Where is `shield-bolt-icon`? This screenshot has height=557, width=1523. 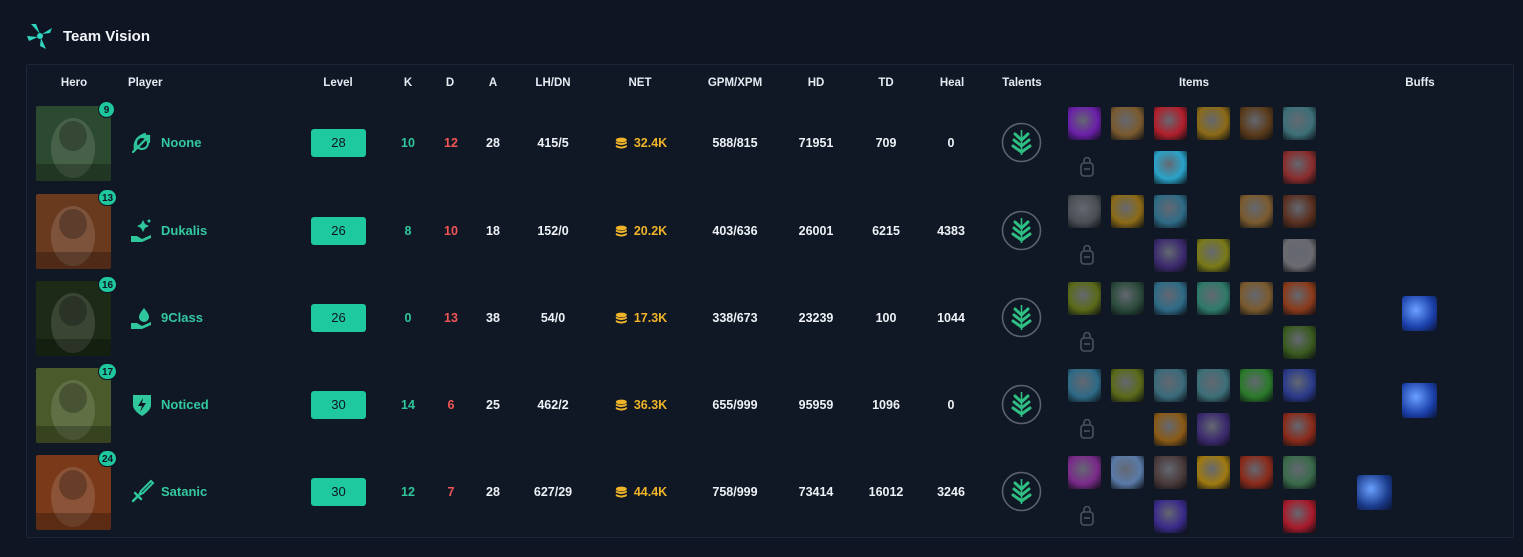
shield-bolt-icon is located at coordinates (142, 405).